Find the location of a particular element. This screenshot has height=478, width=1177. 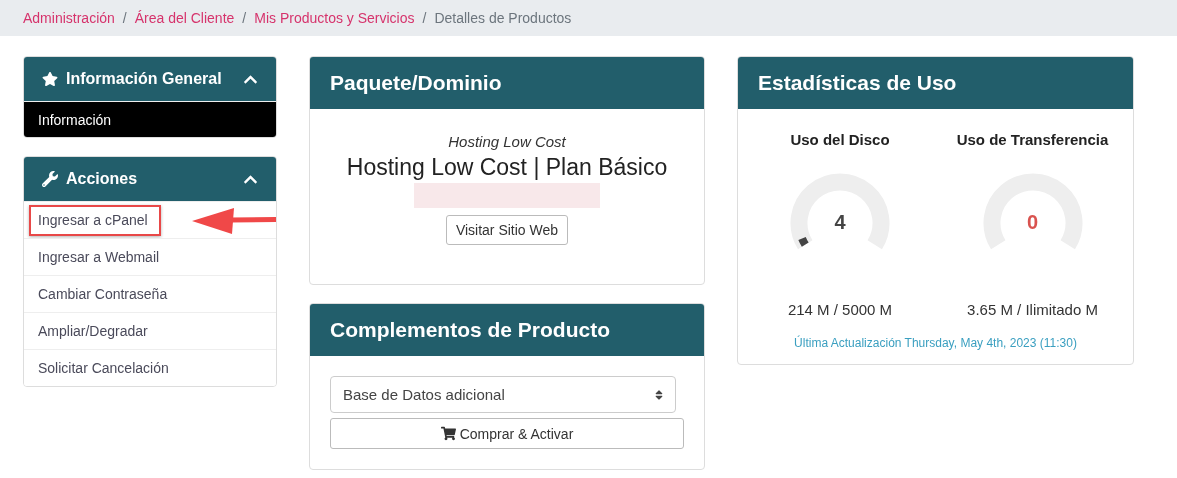

sidebar-item: Información is located at coordinates (150, 119).